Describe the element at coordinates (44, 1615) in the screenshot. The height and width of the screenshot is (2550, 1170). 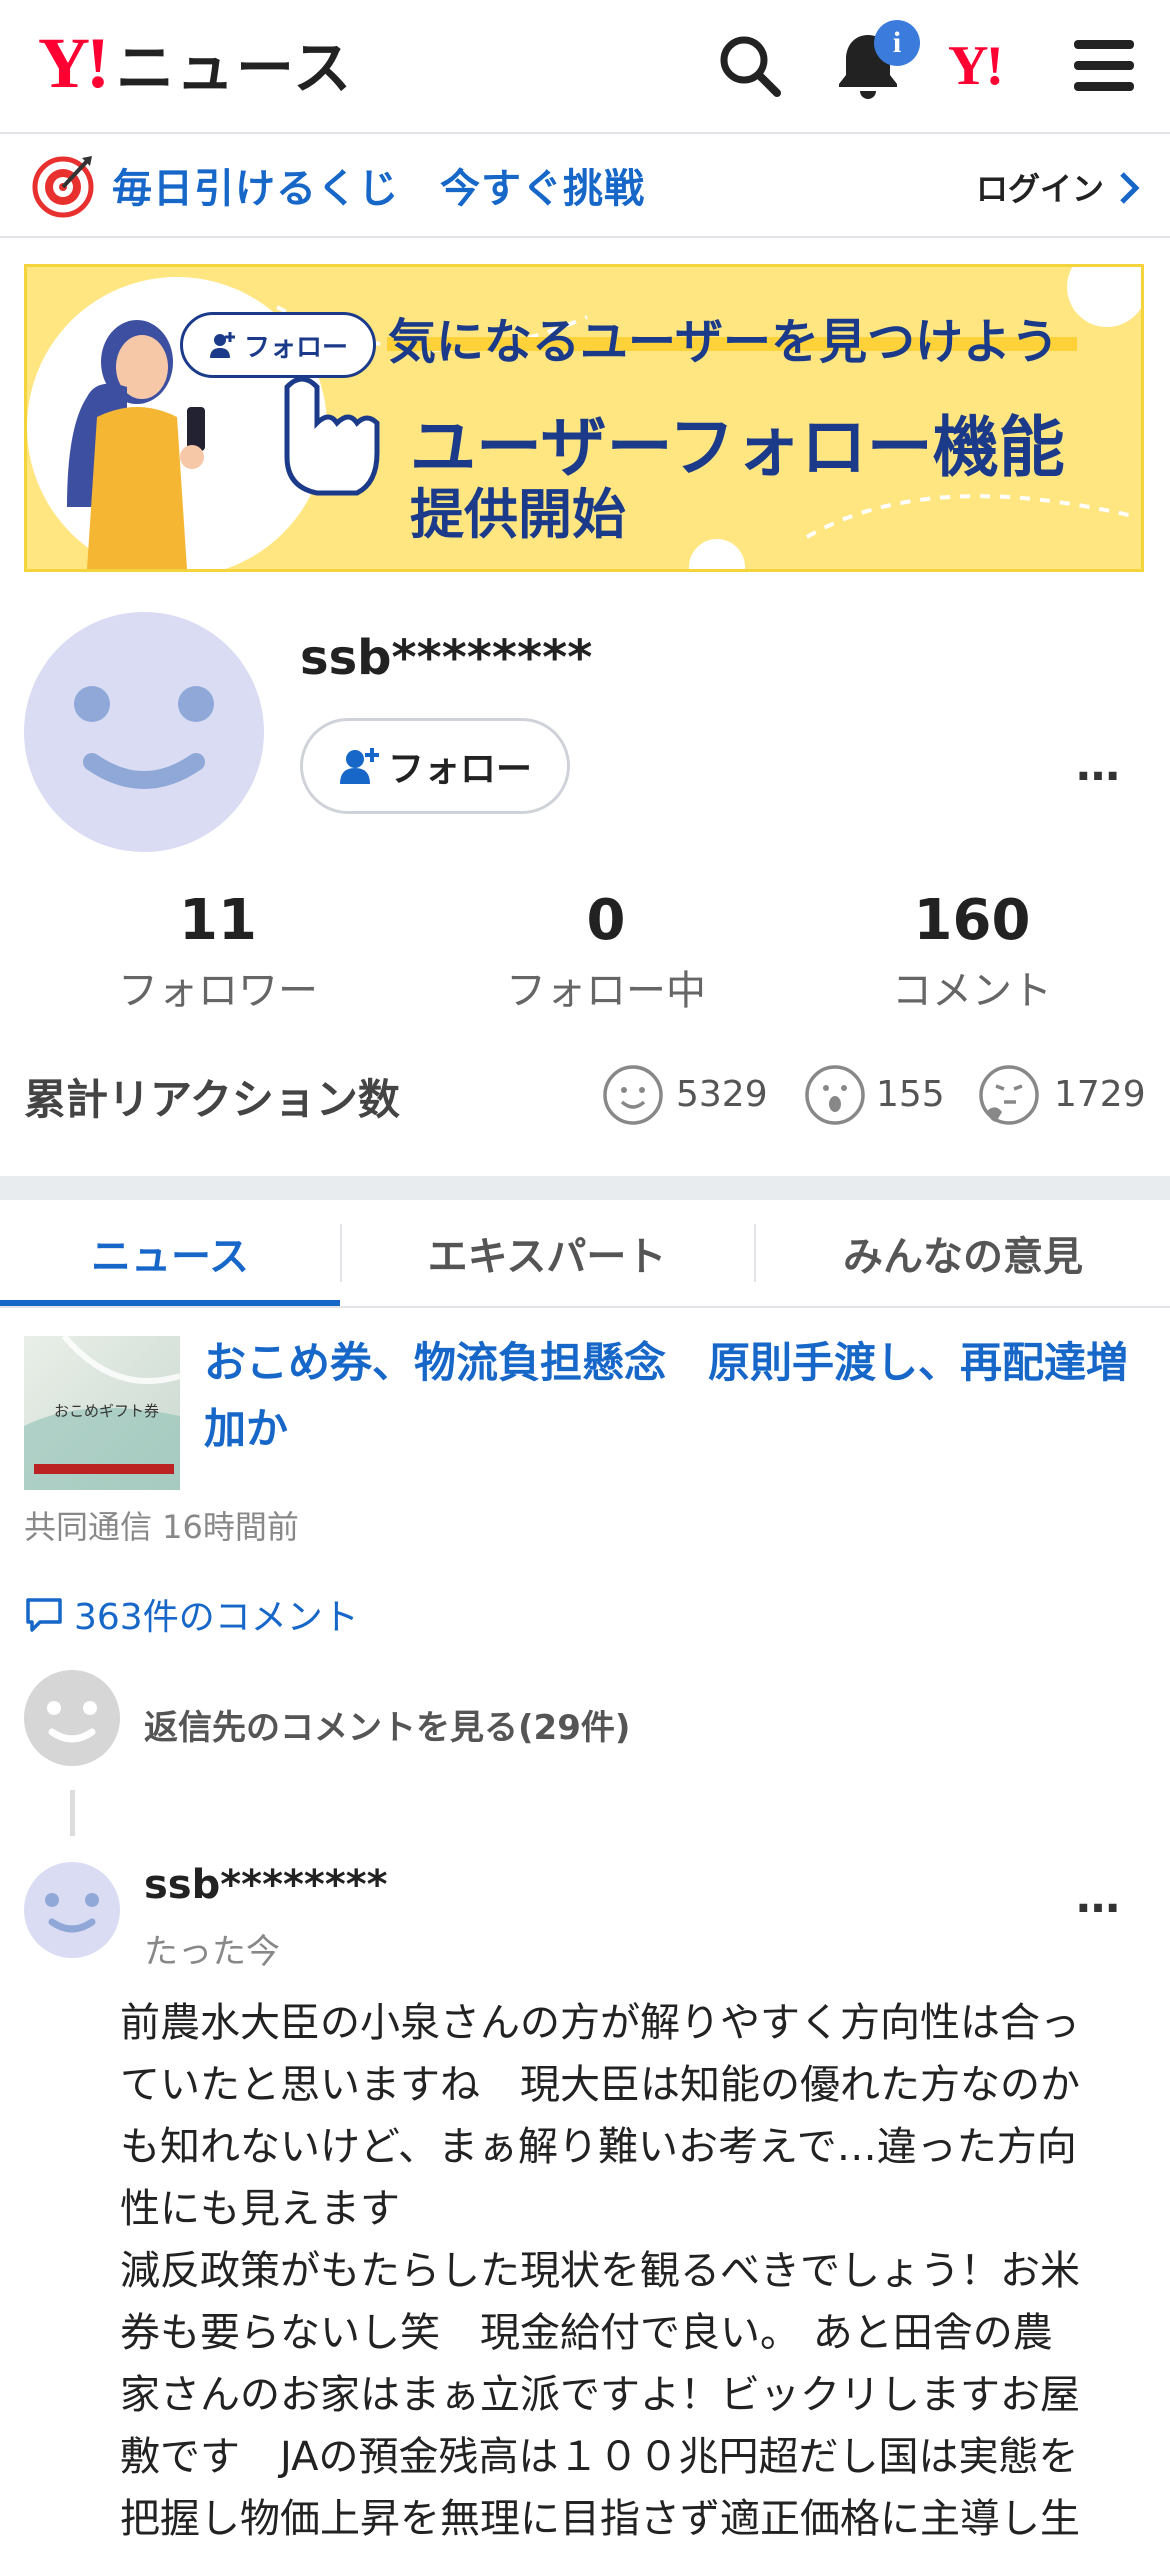
I see `comment-bubble-icon` at that location.